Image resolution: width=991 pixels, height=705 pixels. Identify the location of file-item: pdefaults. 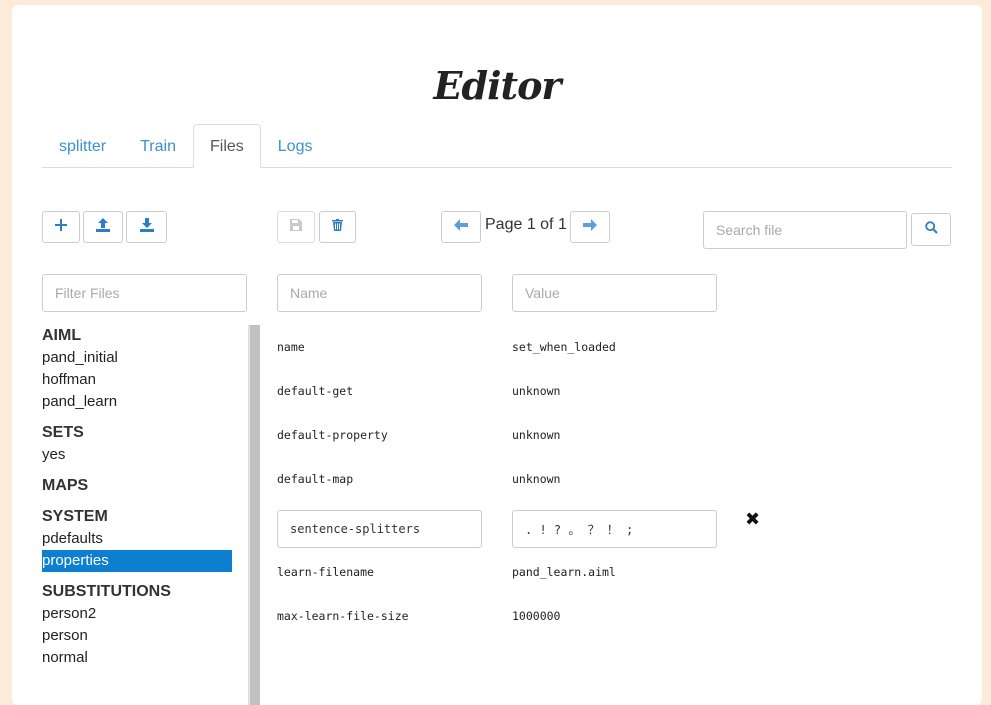
(137, 539).